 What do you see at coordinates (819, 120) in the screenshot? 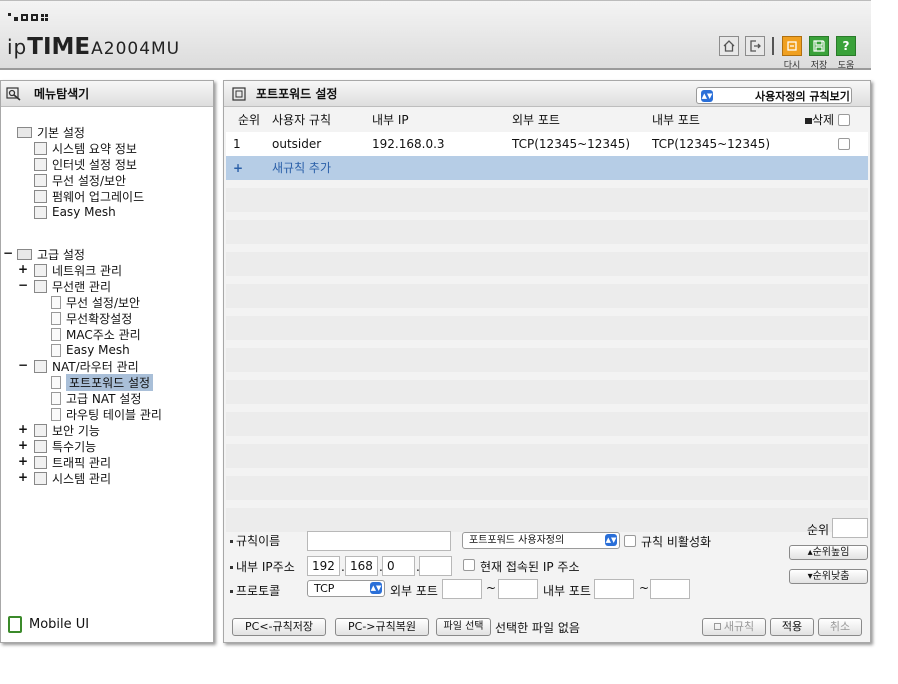
I see `col-delete: 삭제` at bounding box center [819, 120].